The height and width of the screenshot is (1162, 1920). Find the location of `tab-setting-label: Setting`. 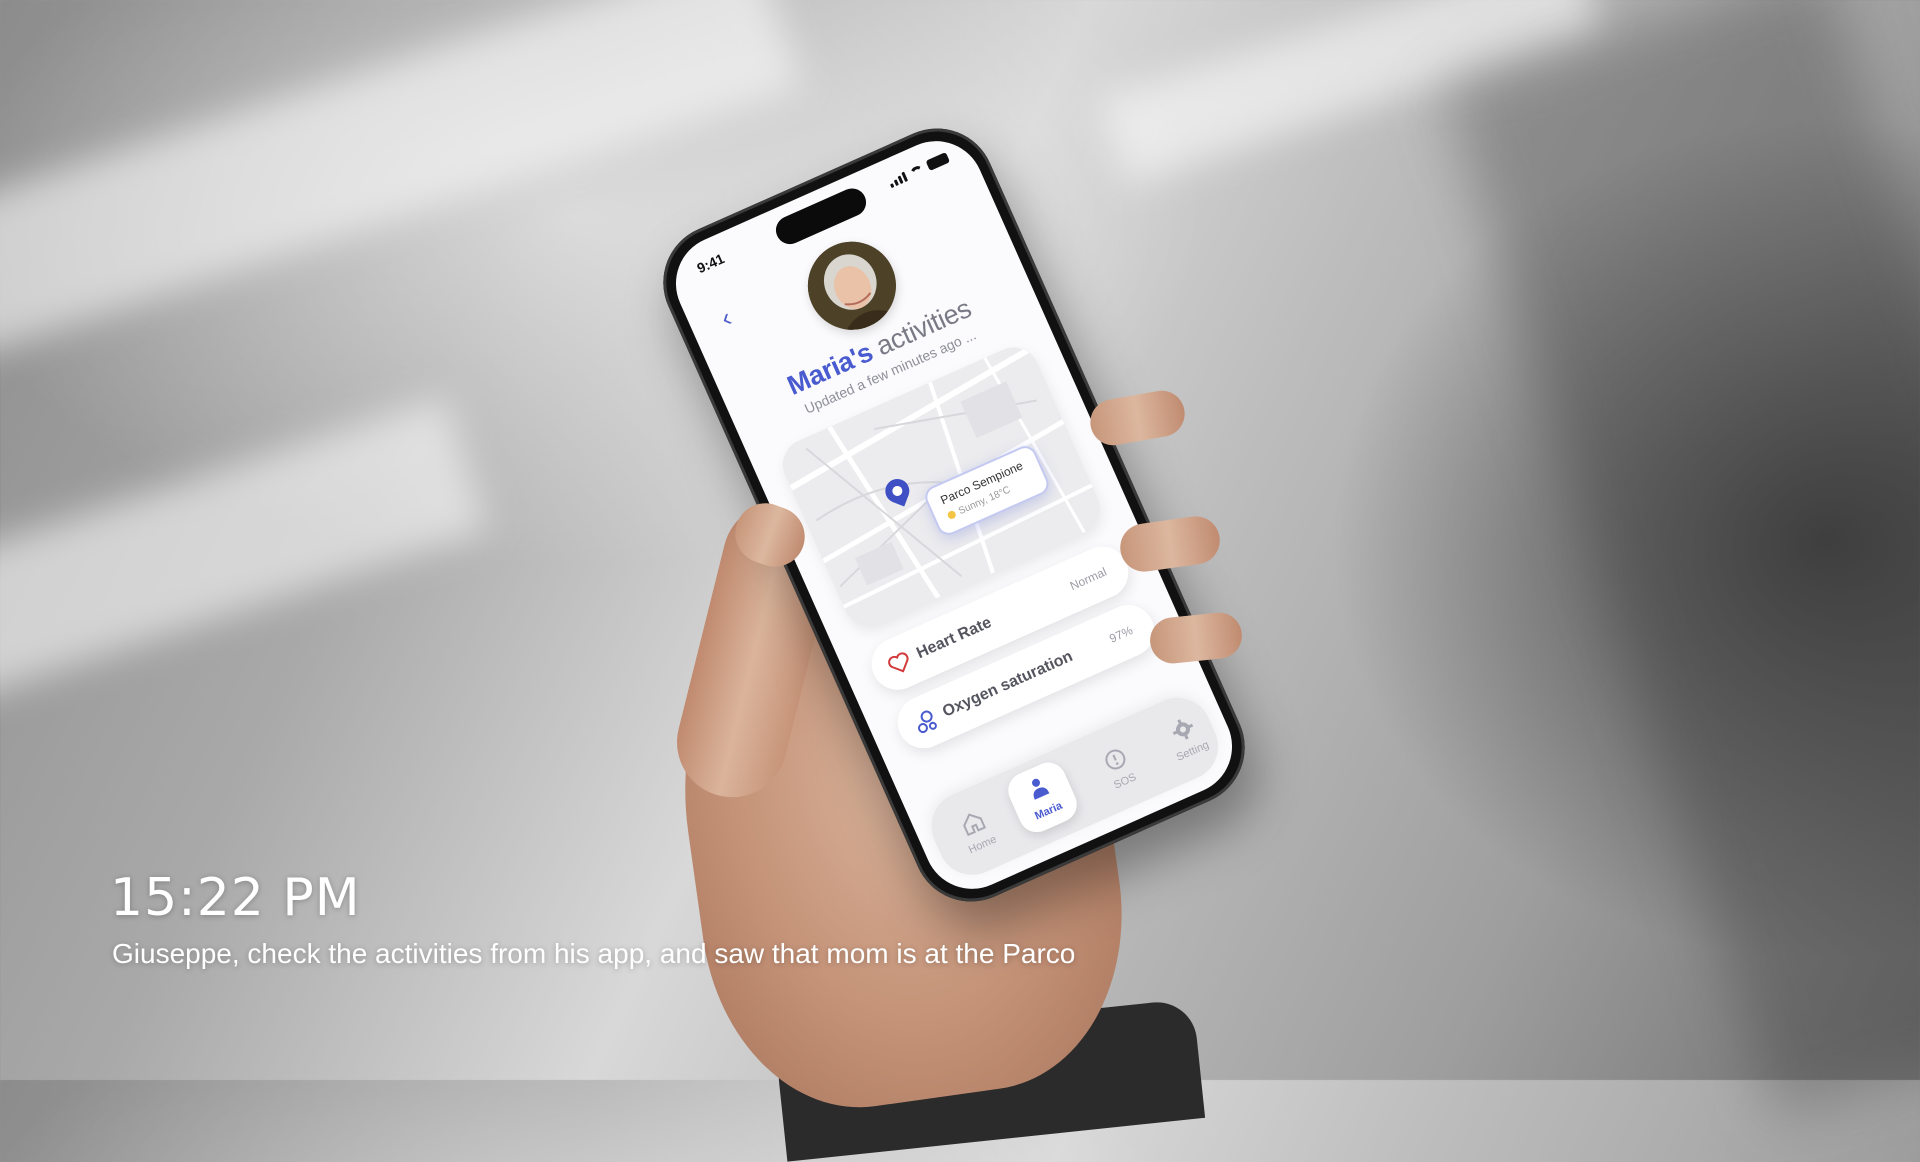

tab-setting-label: Setting is located at coordinates (1192, 751).